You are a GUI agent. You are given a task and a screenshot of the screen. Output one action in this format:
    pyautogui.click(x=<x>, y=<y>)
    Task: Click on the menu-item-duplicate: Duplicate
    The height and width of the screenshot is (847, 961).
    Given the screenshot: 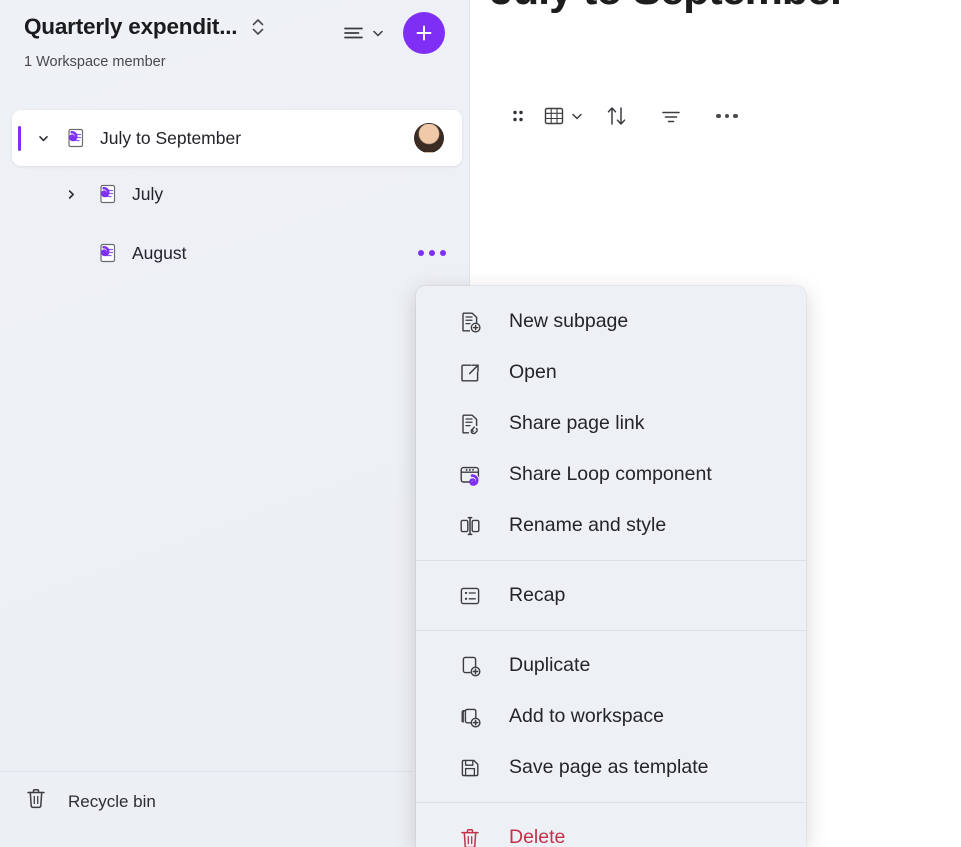 What is the action you would take?
    pyautogui.click(x=611, y=665)
    